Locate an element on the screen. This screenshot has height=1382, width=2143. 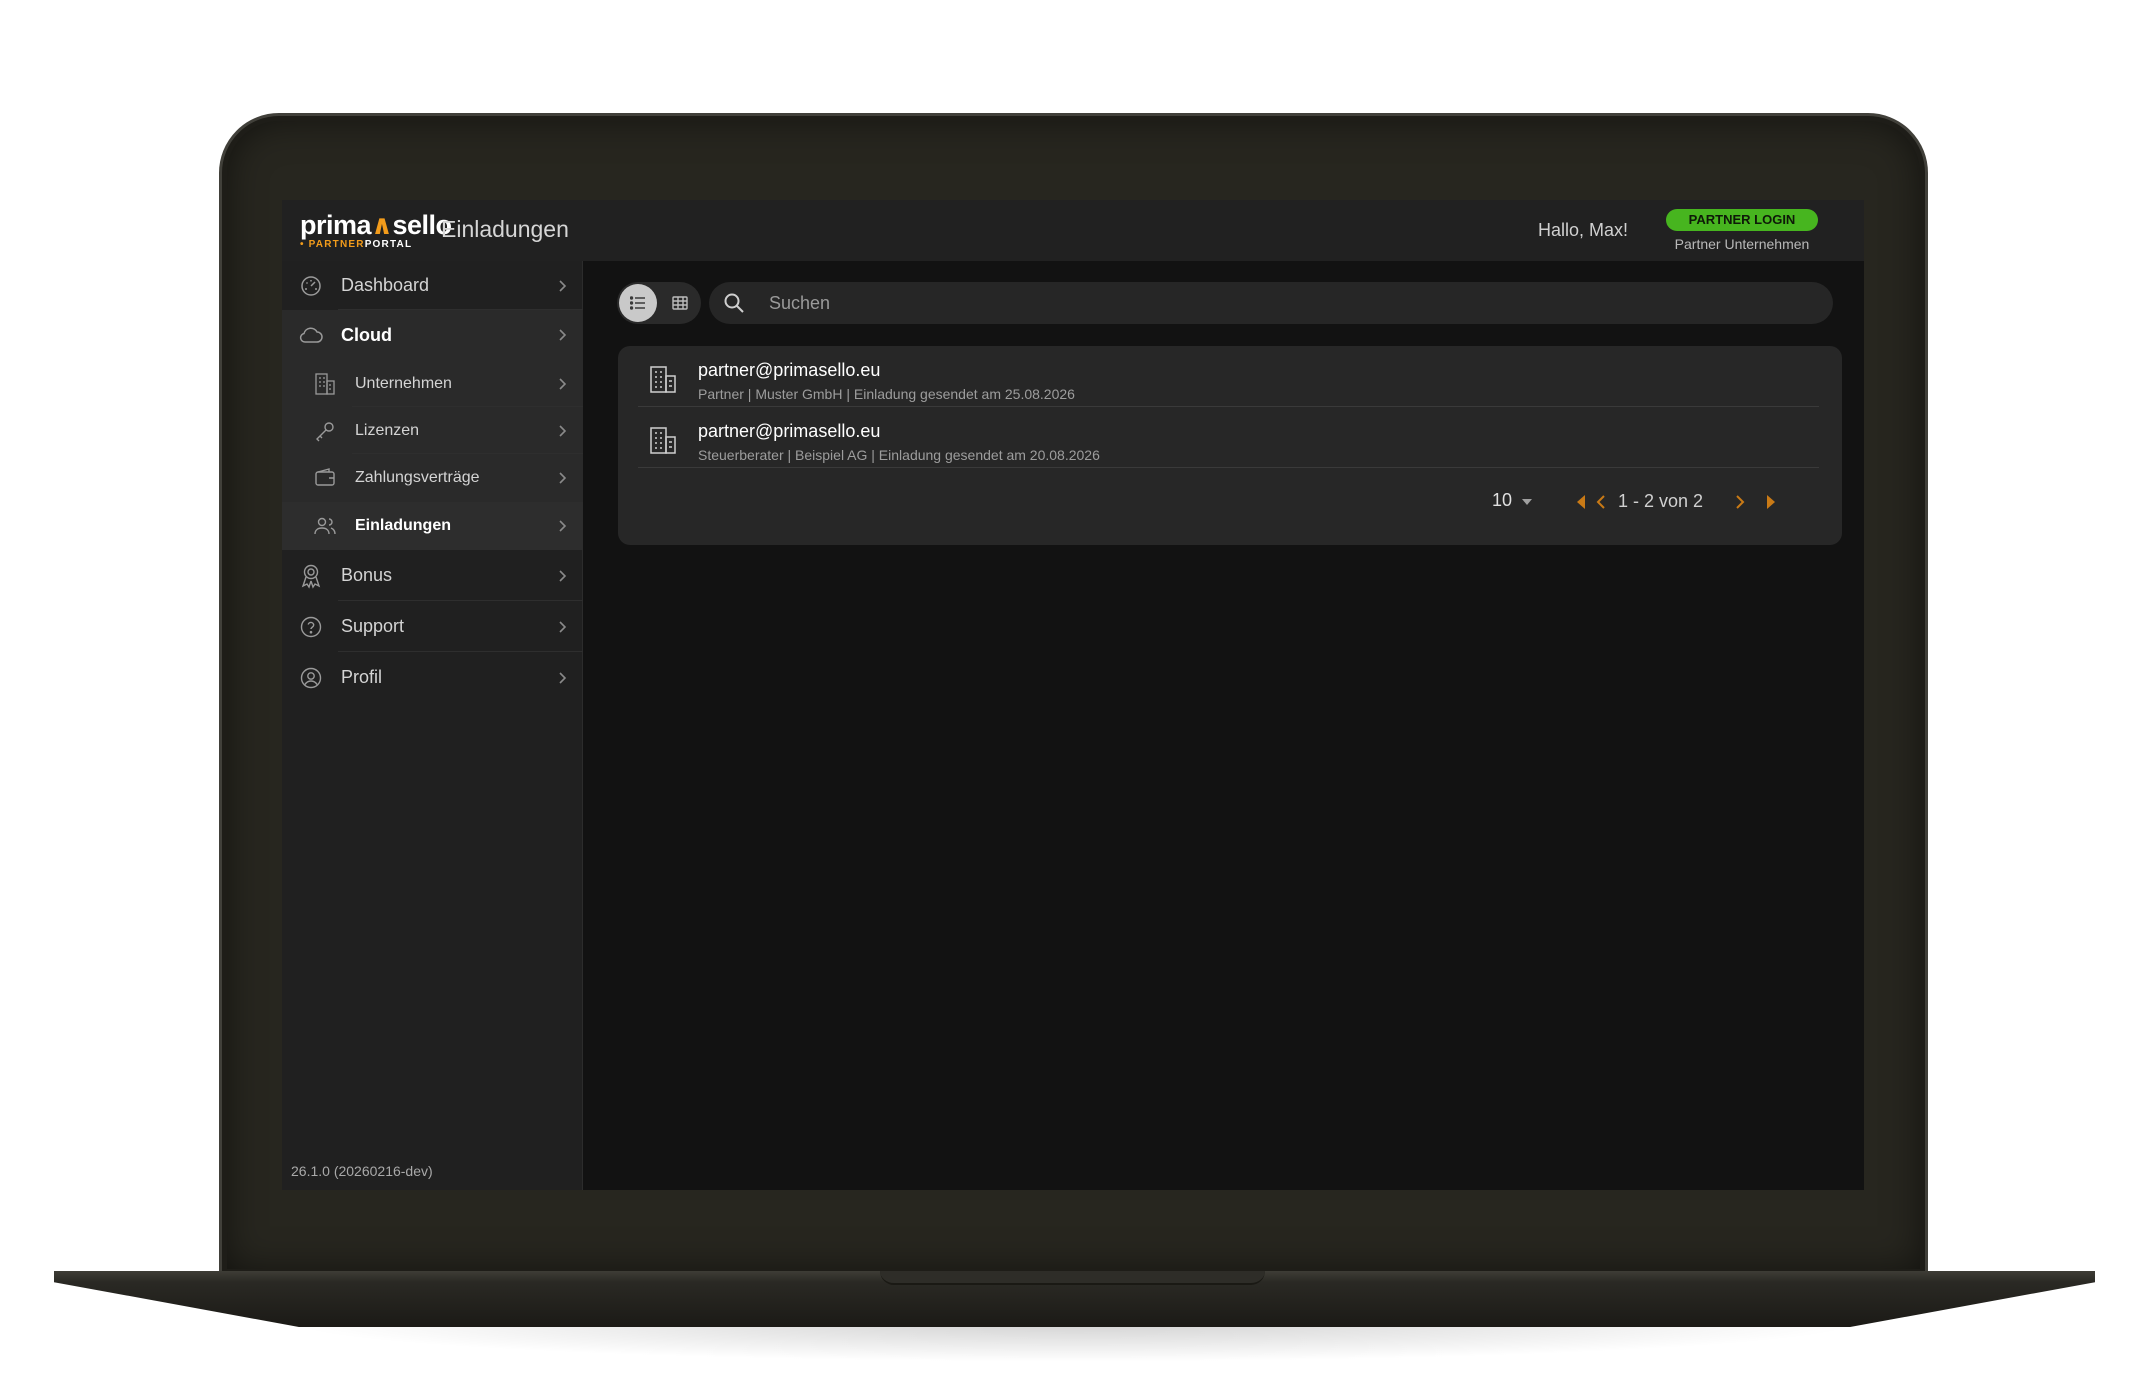
sidebar-item-label: Zahlungsverträge is located at coordinates (417, 477).